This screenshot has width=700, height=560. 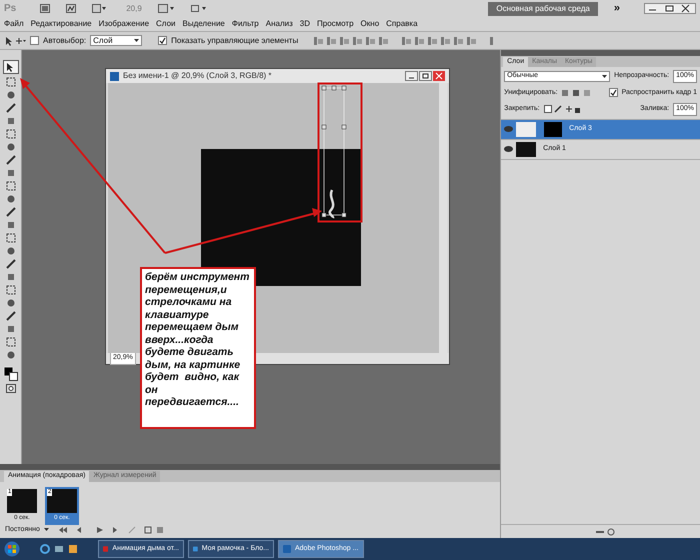 I want to click on menu-item: Слои, so click(x=166, y=24).